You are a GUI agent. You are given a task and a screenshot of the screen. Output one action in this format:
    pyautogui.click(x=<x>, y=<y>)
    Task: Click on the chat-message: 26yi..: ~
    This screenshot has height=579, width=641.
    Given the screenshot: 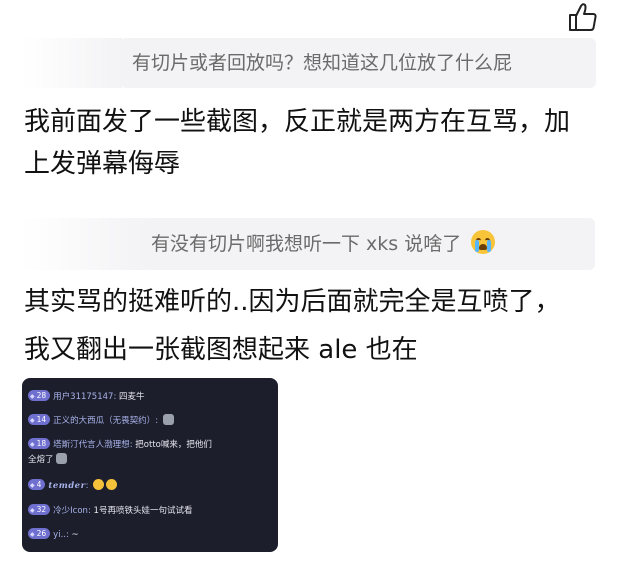 What is the action you would take?
    pyautogui.click(x=53, y=535)
    